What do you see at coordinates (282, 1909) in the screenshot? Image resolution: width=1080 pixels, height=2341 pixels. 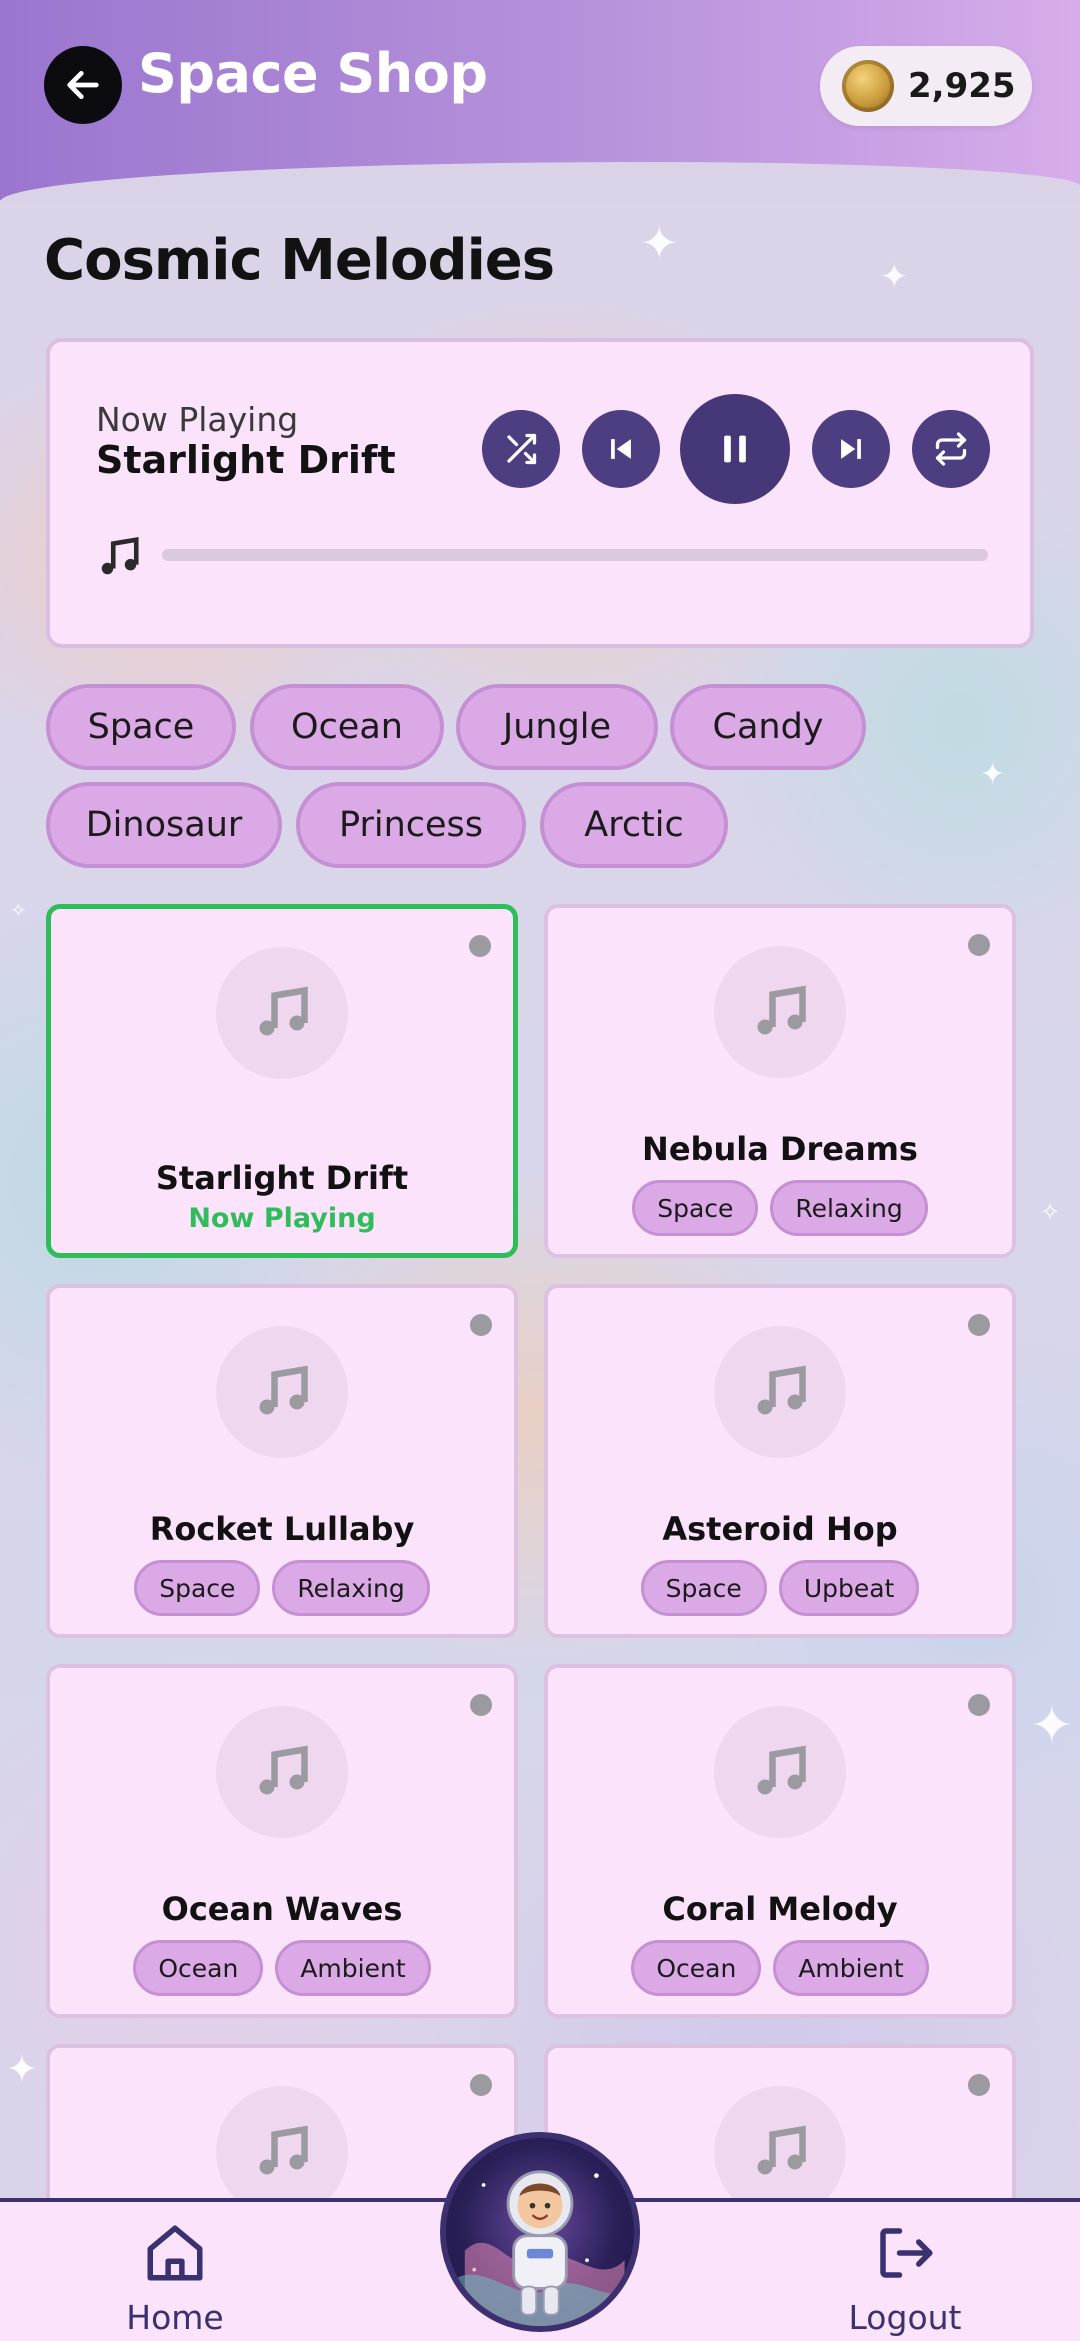 I see `track-title: Ocean Waves` at bounding box center [282, 1909].